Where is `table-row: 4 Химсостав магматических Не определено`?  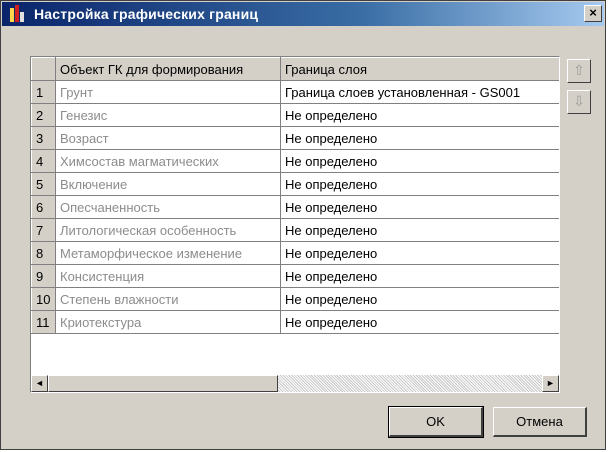
table-row: 4 Химсостав магматических Не определено is located at coordinates (295, 161).